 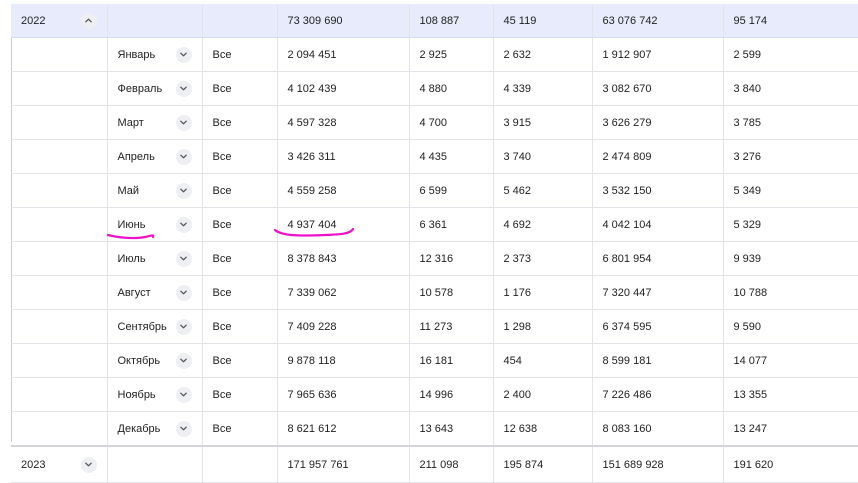 I want to click on value-cell: 3 740, so click(x=543, y=156).